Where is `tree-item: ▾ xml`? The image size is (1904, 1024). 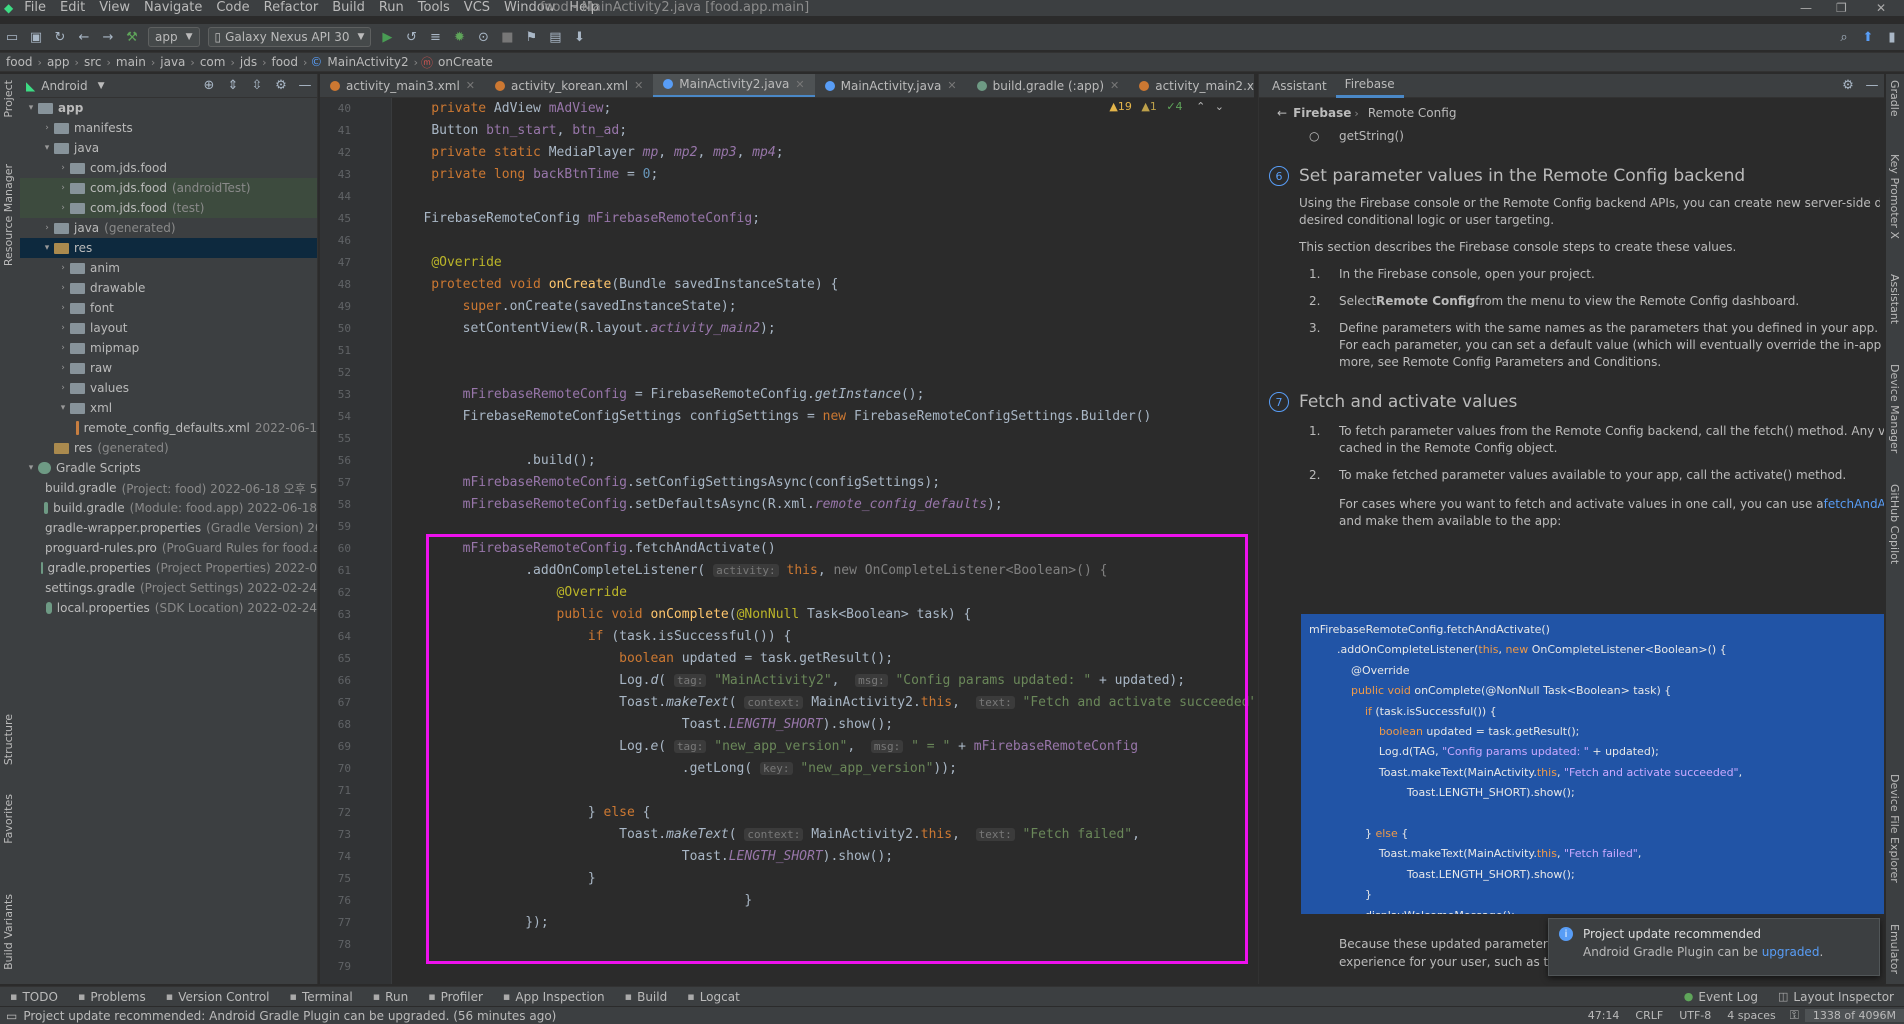 tree-item: ▾ xml is located at coordinates (168, 408).